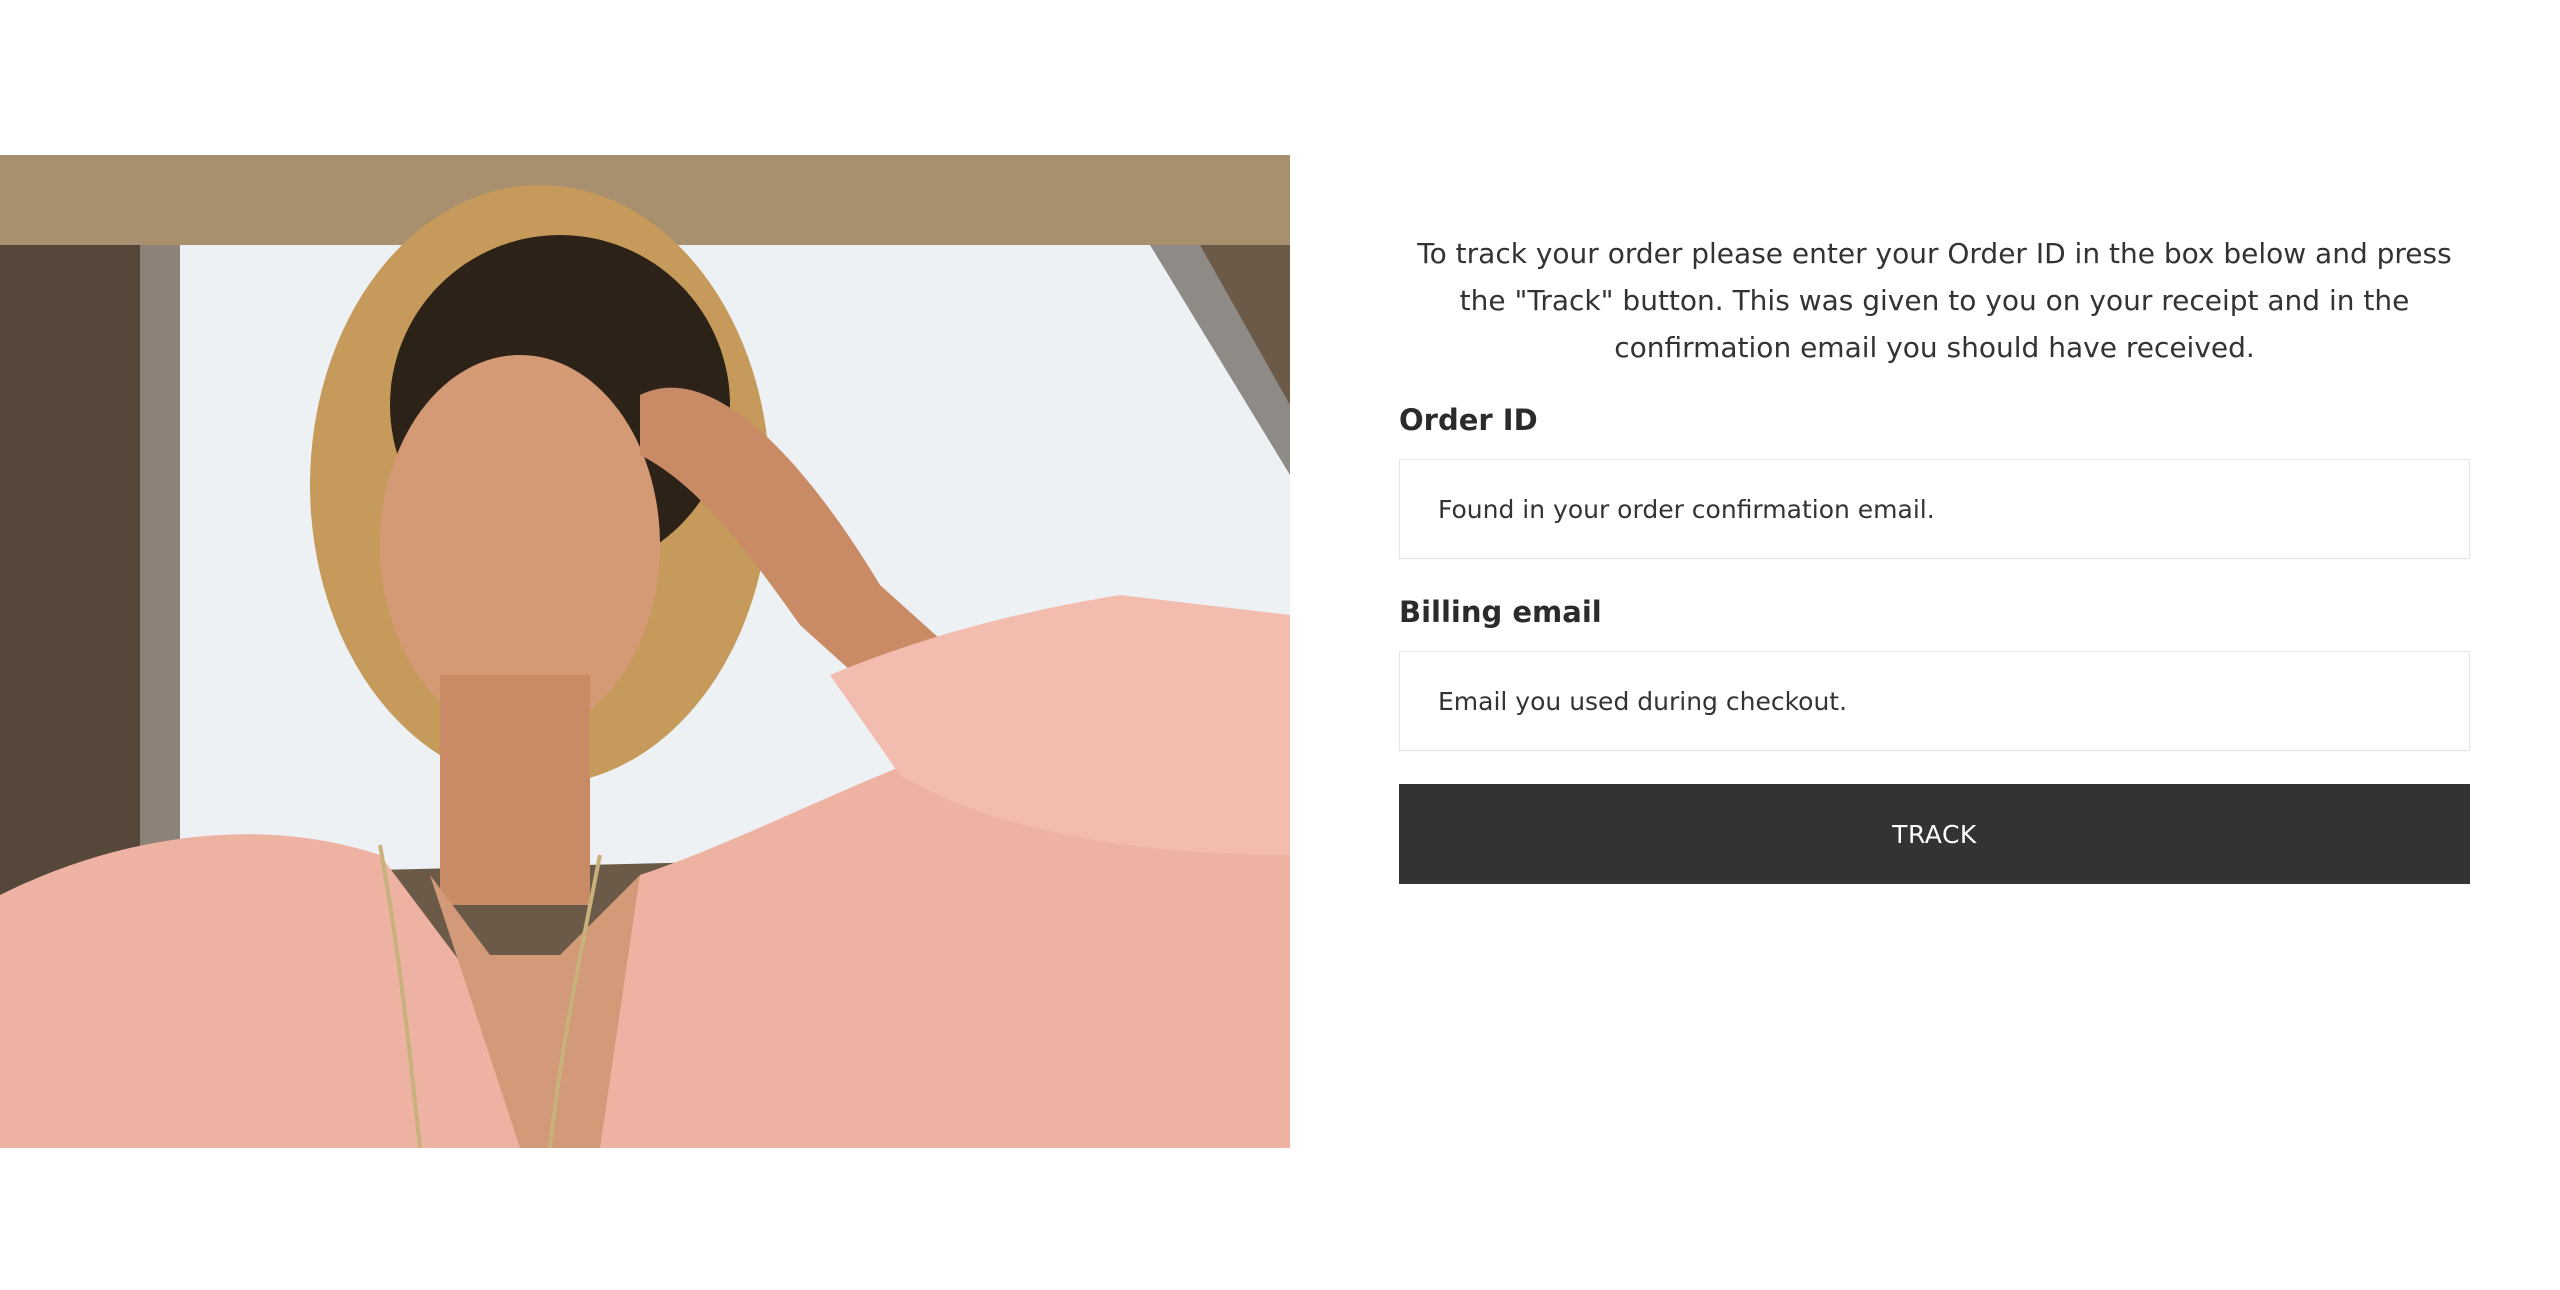 The height and width of the screenshot is (1290, 2560). I want to click on billing-email-field-container, so click(1934, 701).